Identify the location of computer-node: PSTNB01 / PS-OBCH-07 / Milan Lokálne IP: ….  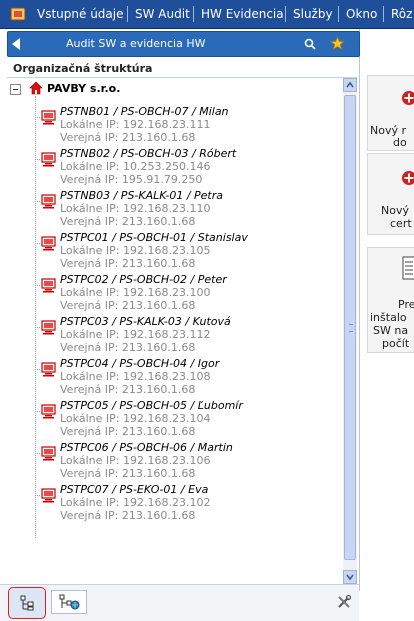
(185, 124).